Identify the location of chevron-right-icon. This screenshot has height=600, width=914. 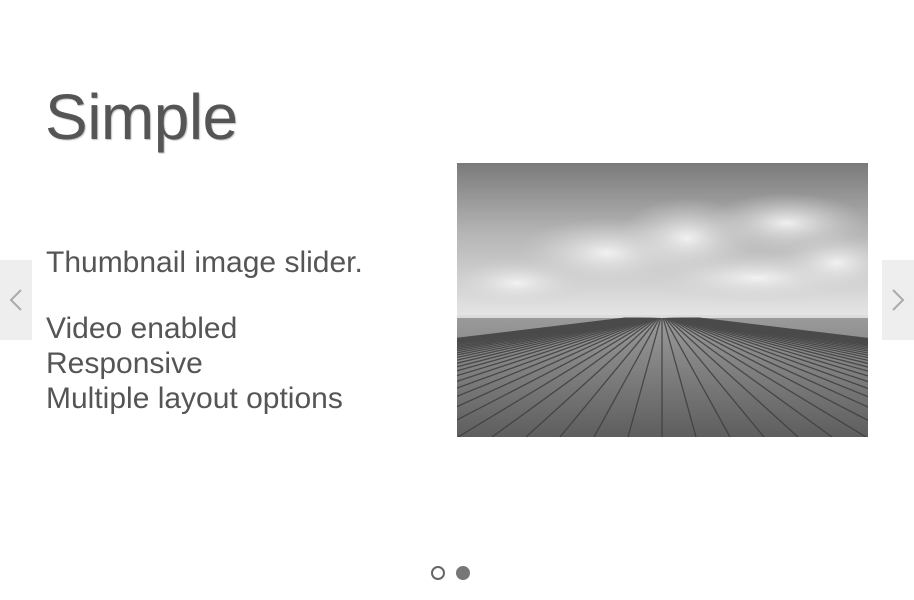
(898, 300).